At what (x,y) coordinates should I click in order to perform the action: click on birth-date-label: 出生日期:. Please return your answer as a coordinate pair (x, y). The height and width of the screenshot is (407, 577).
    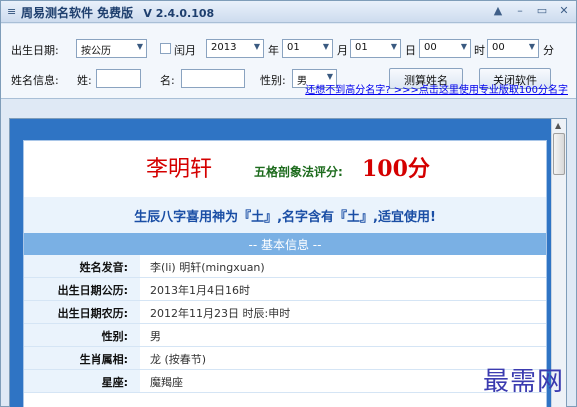
    Looking at the image, I should click on (35, 50).